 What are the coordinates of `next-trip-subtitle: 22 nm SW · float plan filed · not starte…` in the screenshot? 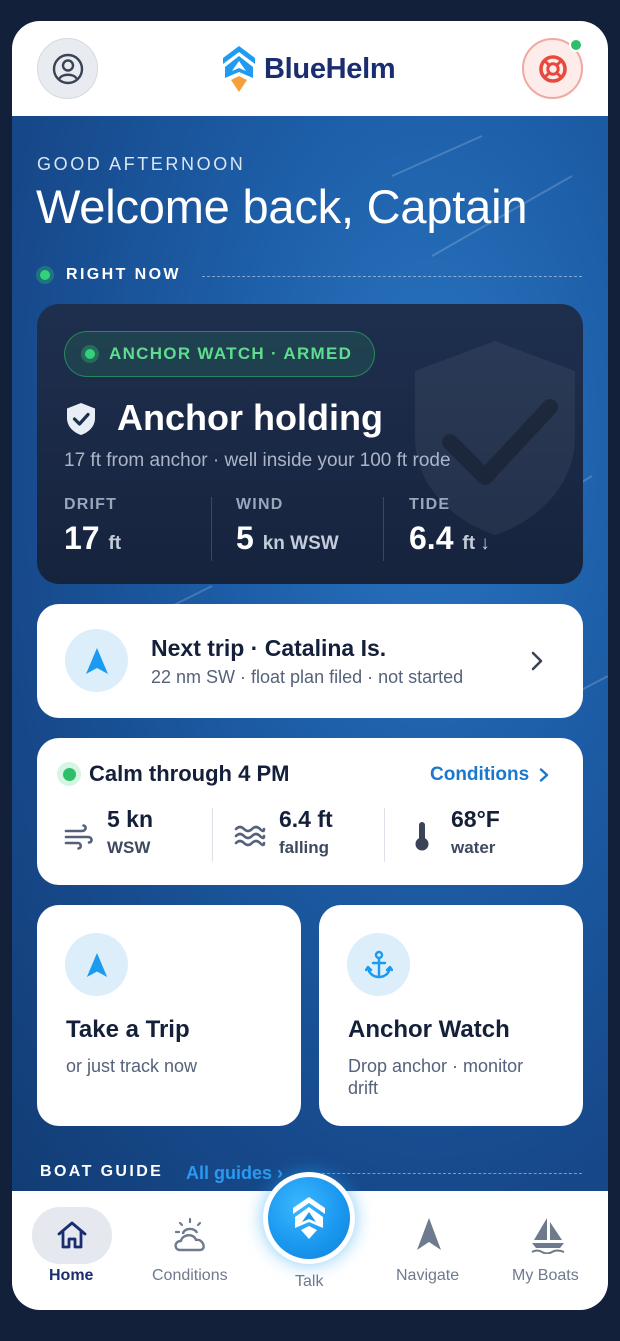 It's located at (307, 677).